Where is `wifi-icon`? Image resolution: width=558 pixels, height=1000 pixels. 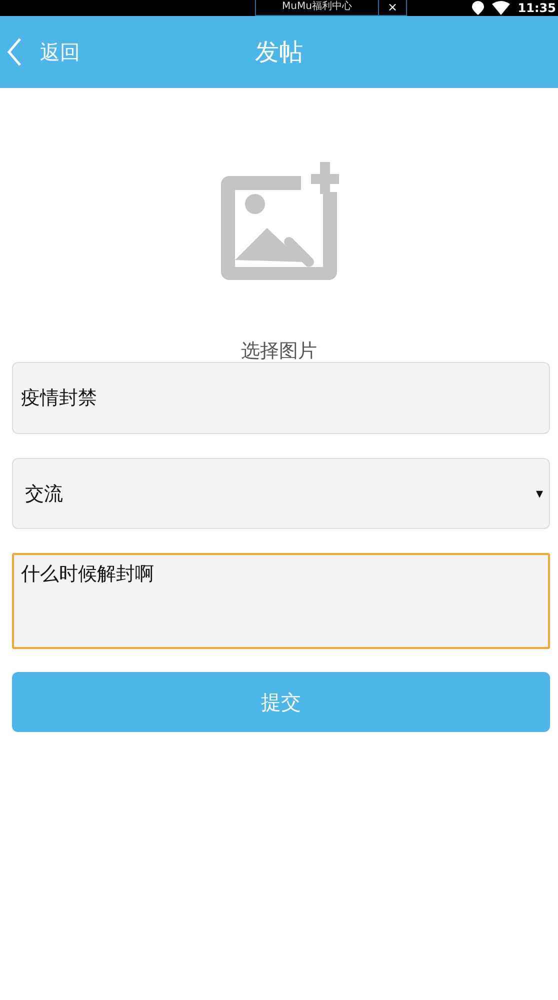
wifi-icon is located at coordinates (501, 8).